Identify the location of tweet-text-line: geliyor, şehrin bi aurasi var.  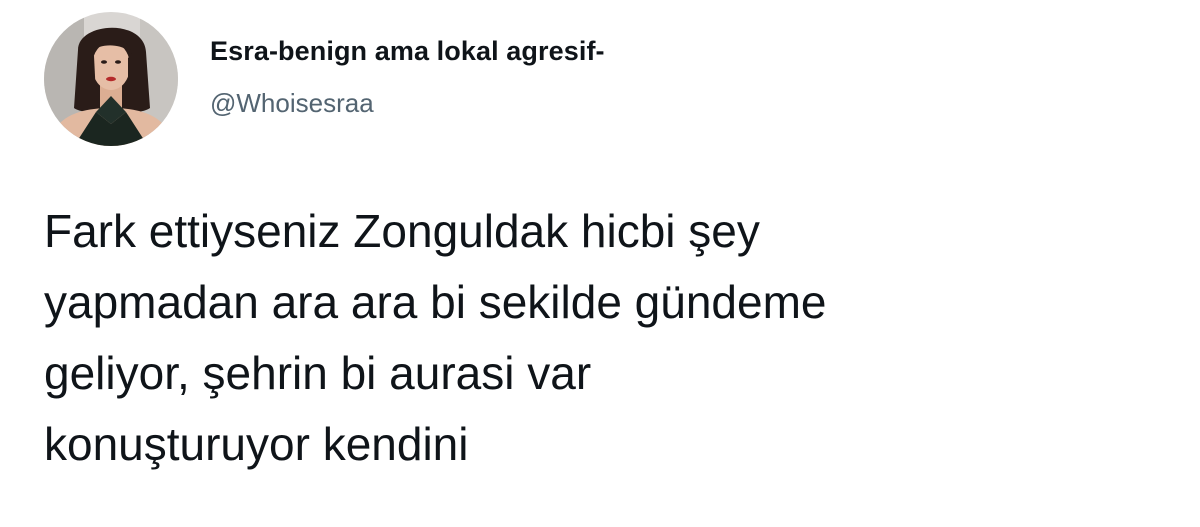
(318, 373).